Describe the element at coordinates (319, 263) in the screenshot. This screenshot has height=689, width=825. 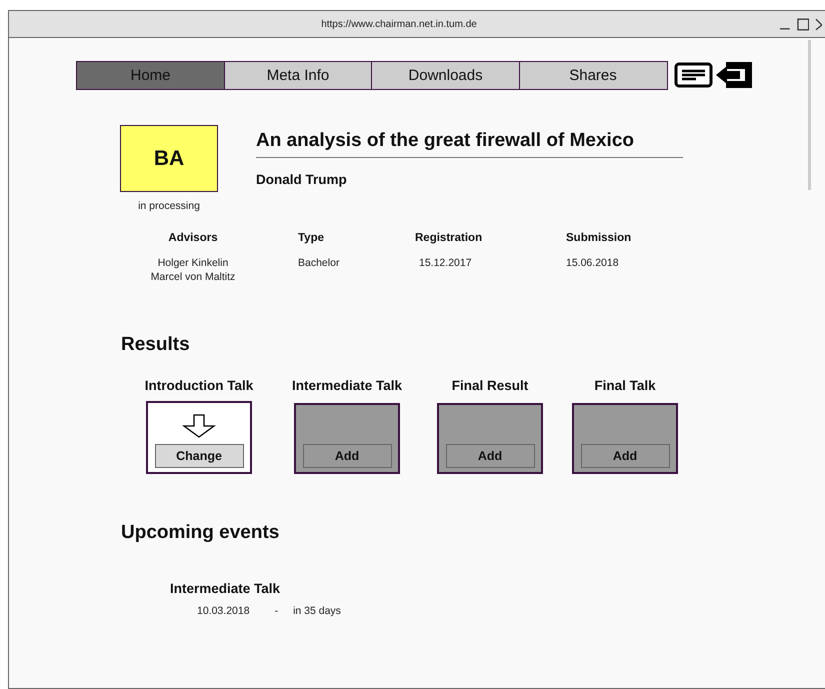
I see `detail-value: Bachelor` at that location.